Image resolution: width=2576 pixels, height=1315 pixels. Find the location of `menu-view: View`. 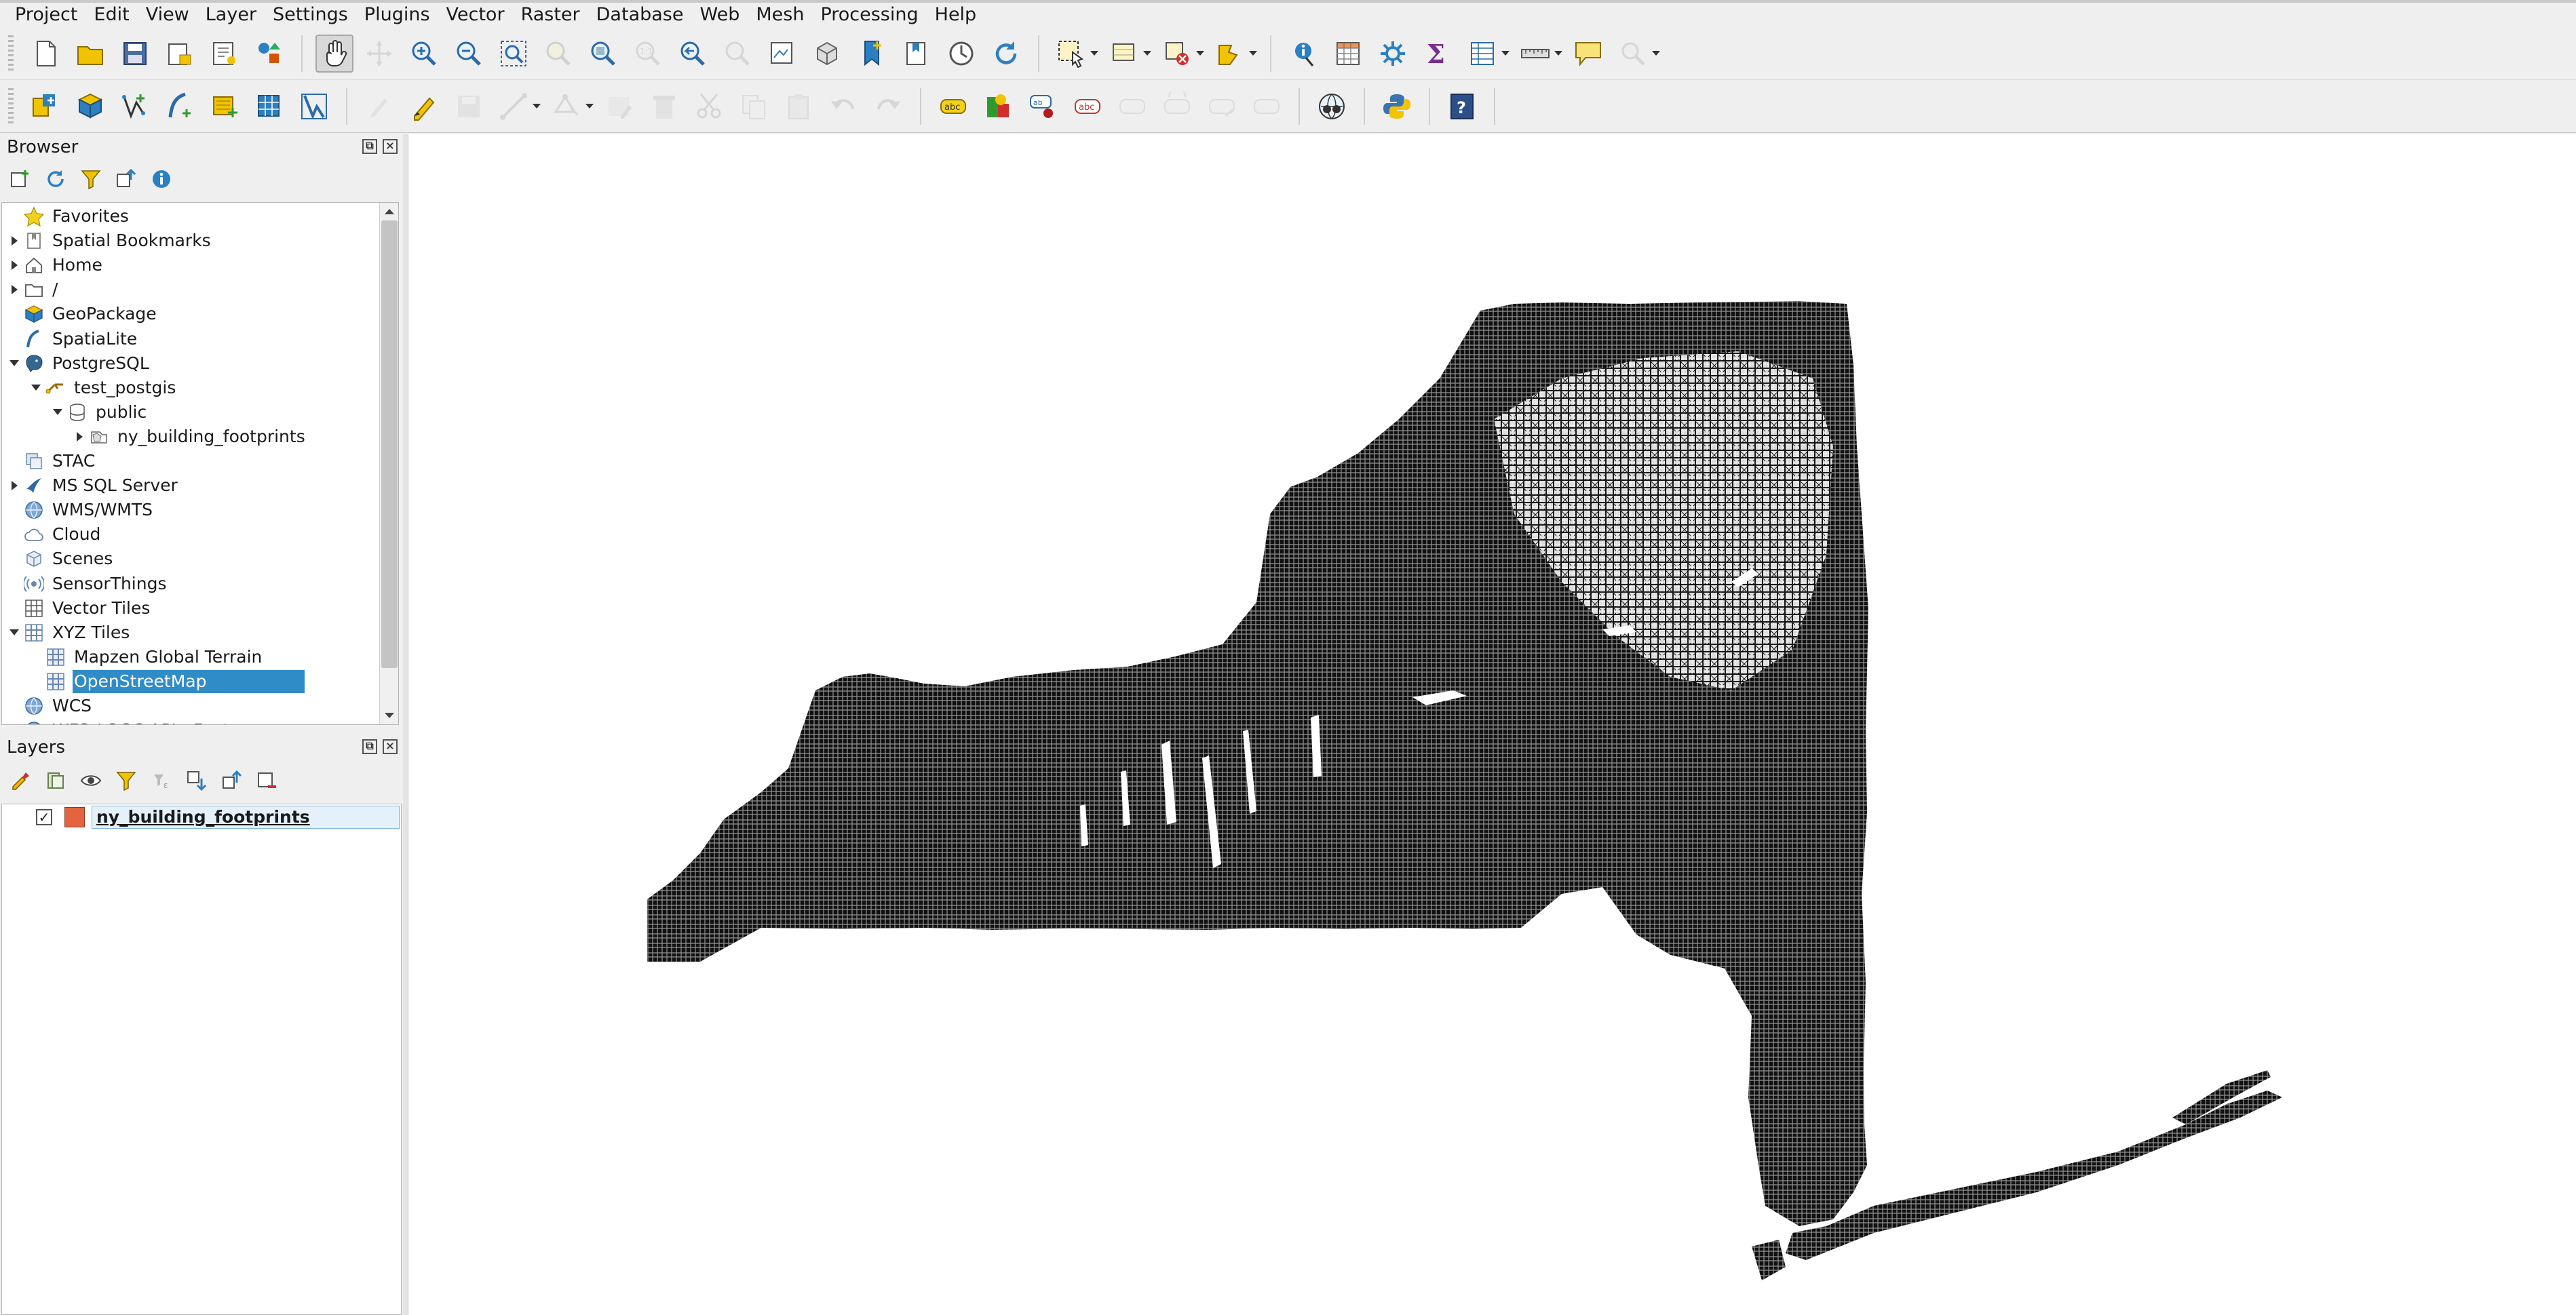

menu-view: View is located at coordinates (167, 14).